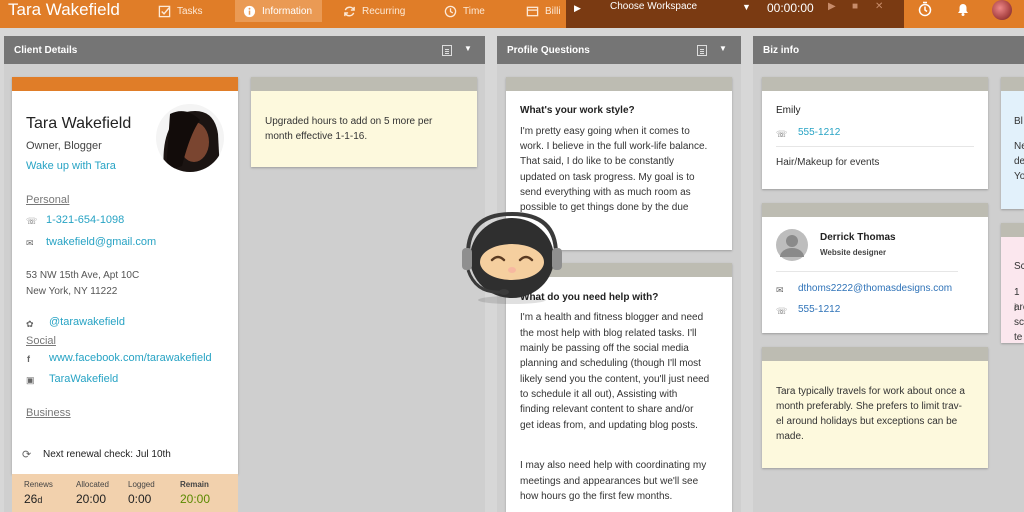 This screenshot has width=1024, height=512. I want to click on note-line: Upgraded hours to add on 5 more per, so click(349, 121).